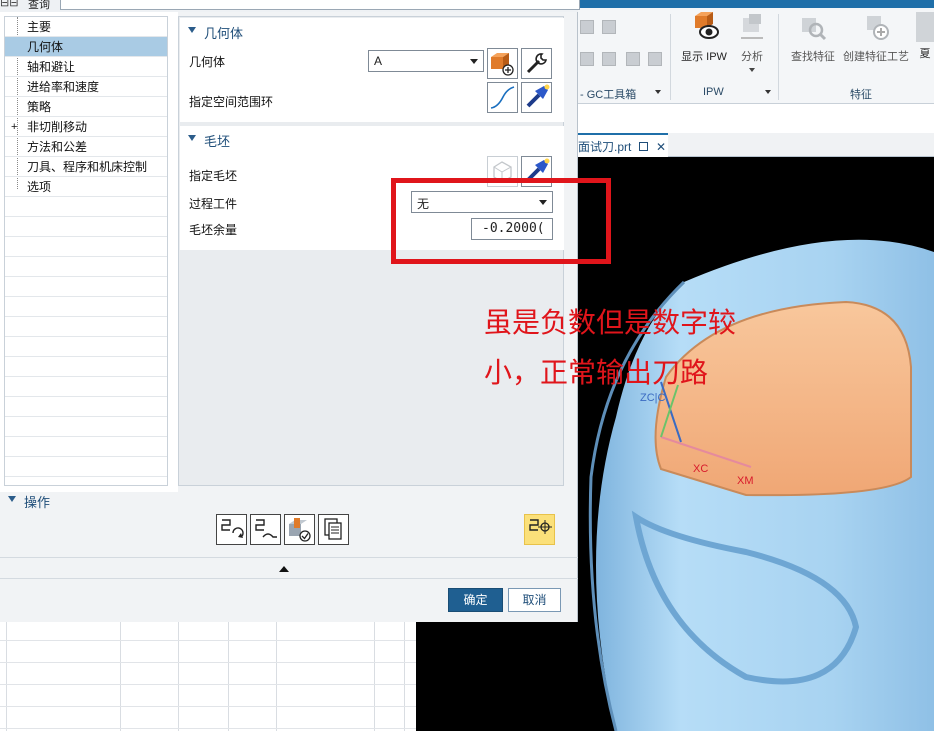 The image size is (934, 731). Describe the element at coordinates (86, 147) in the screenshot. I see `tree-item-method-tolerance: 方法和公差` at that location.